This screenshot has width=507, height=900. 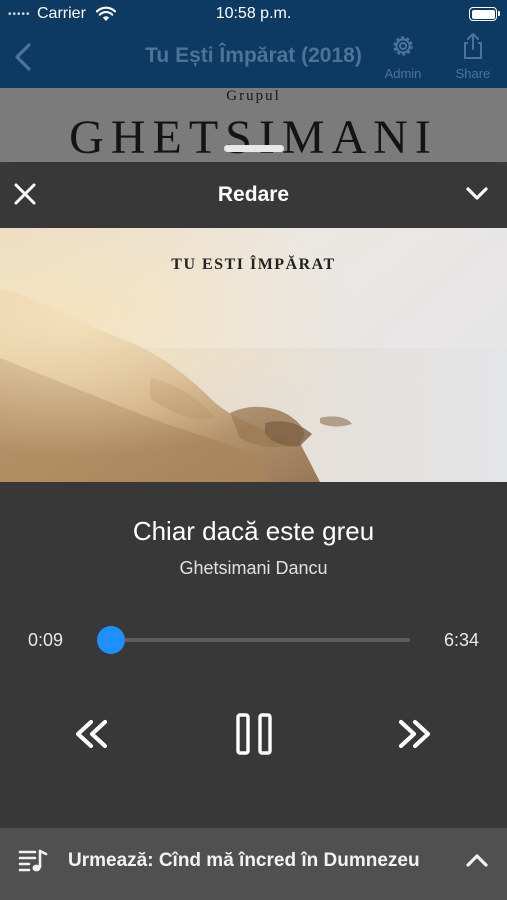 I want to click on clock: 10:58 p.m., so click(x=253, y=13).